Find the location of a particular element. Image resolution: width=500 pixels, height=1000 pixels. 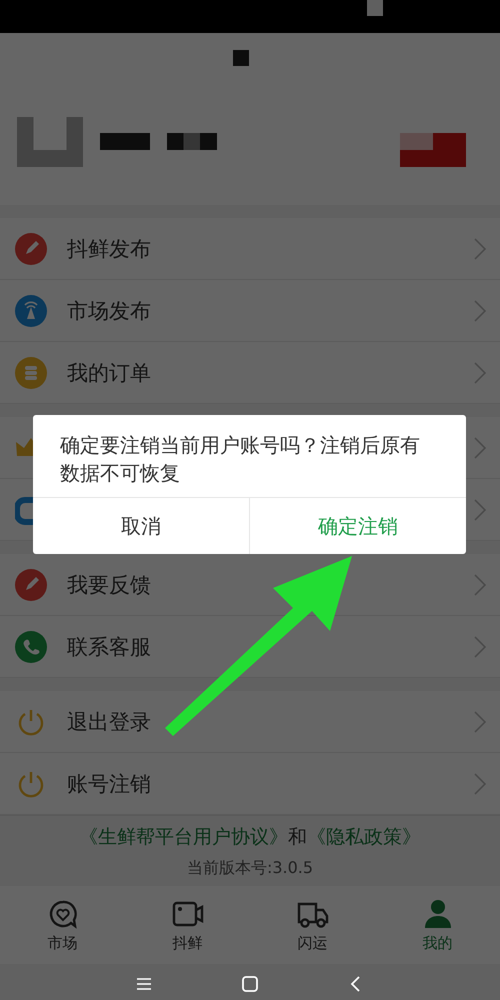

privacy-link: 《隐私政策》 is located at coordinates (364, 837).